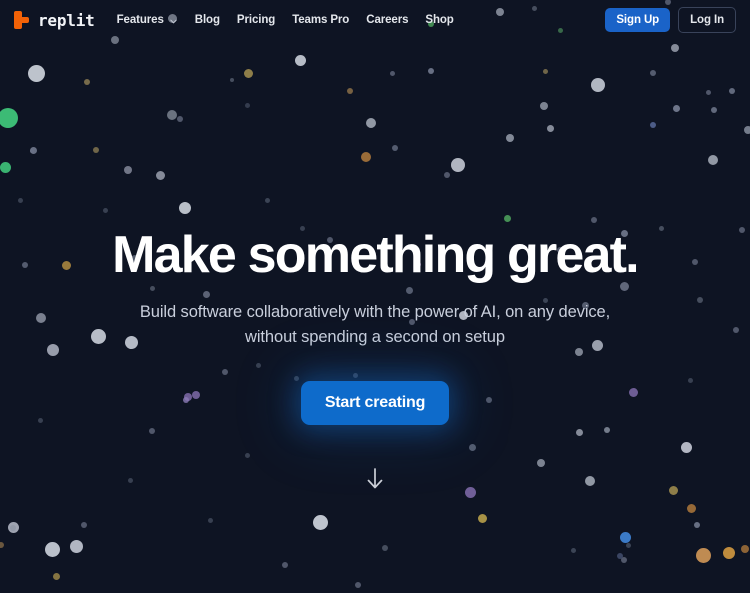 The width and height of the screenshot is (750, 593). I want to click on hero-headline: Make something great., so click(375, 255).